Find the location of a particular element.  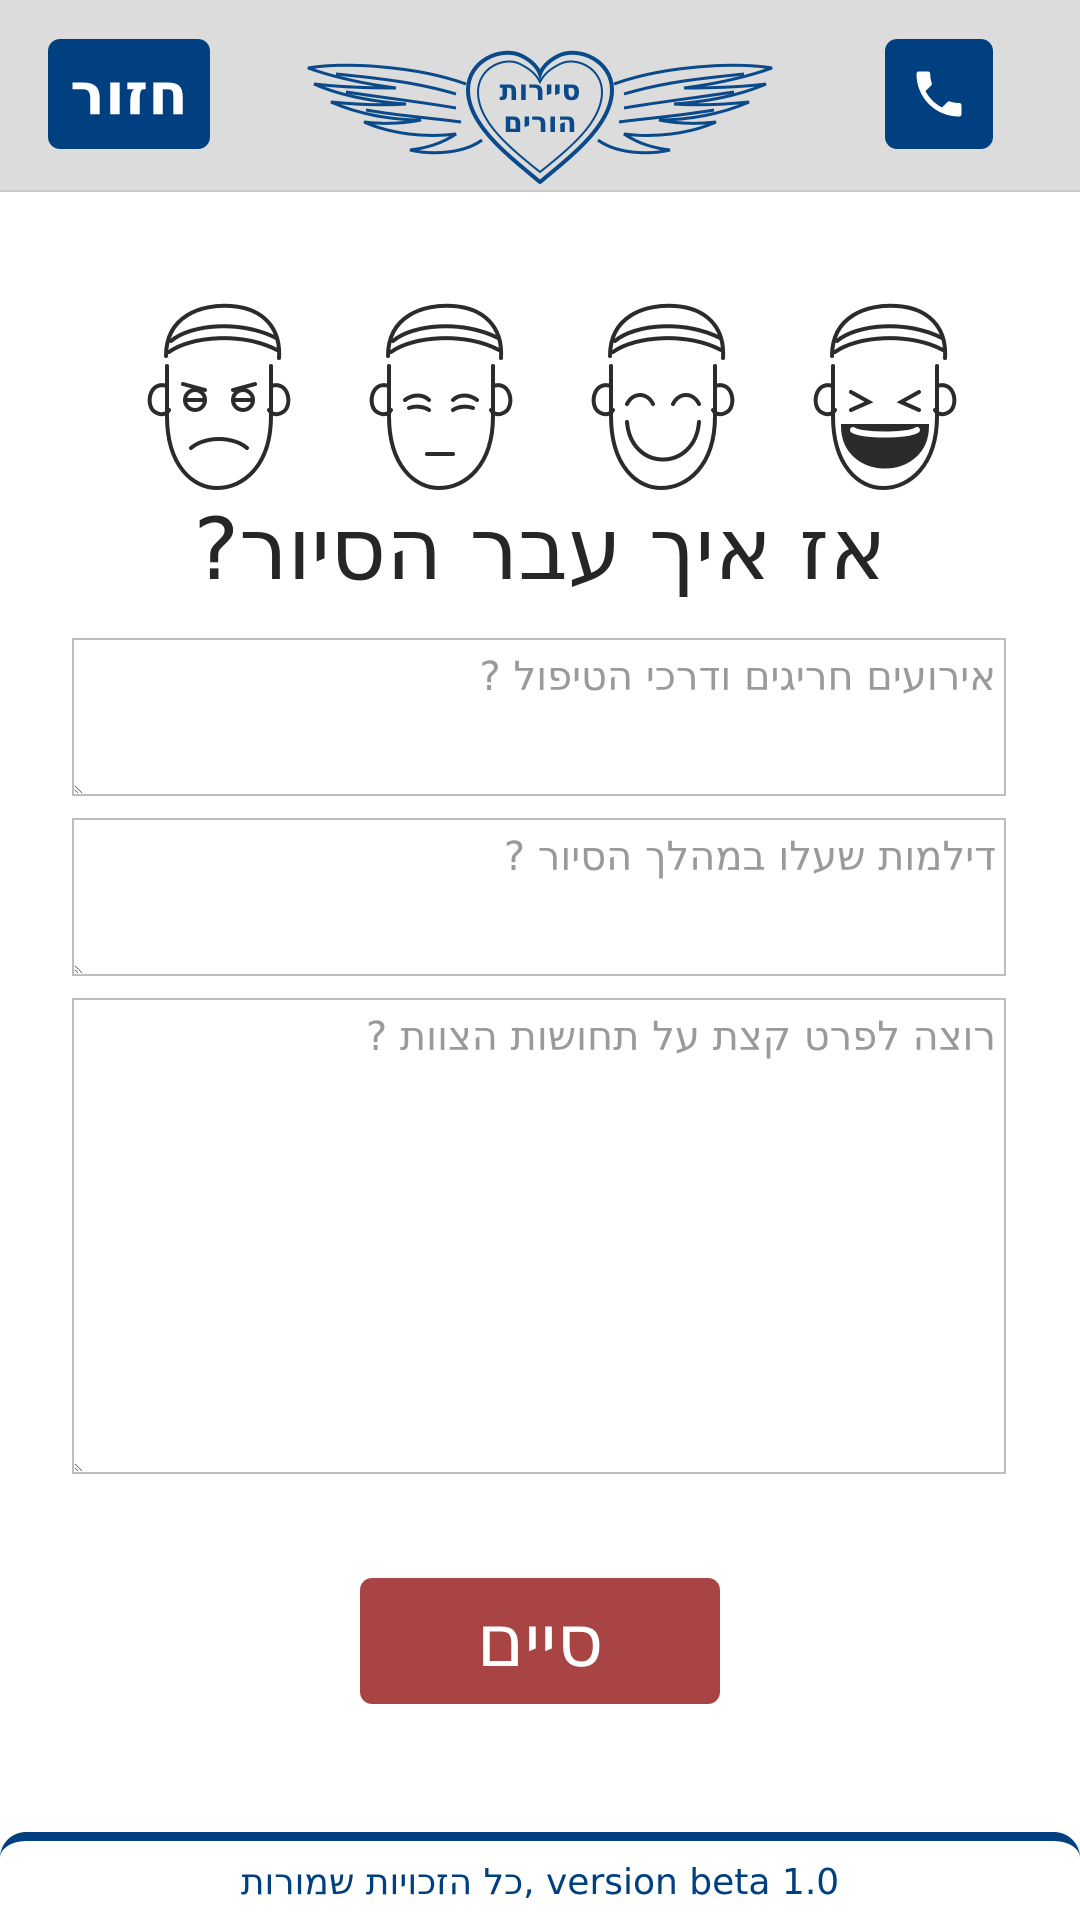

dilemmas-field is located at coordinates (539, 897).